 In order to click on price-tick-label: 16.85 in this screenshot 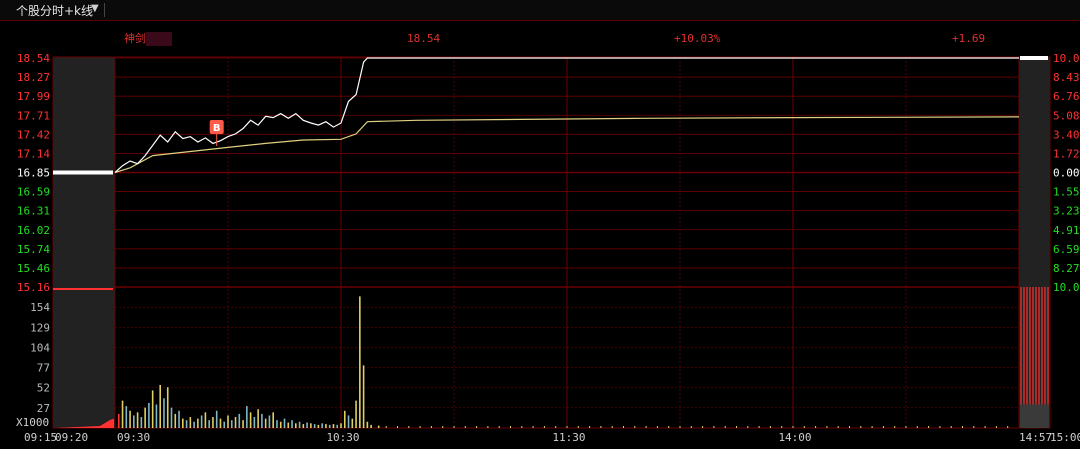, I will do `click(33, 173)`.